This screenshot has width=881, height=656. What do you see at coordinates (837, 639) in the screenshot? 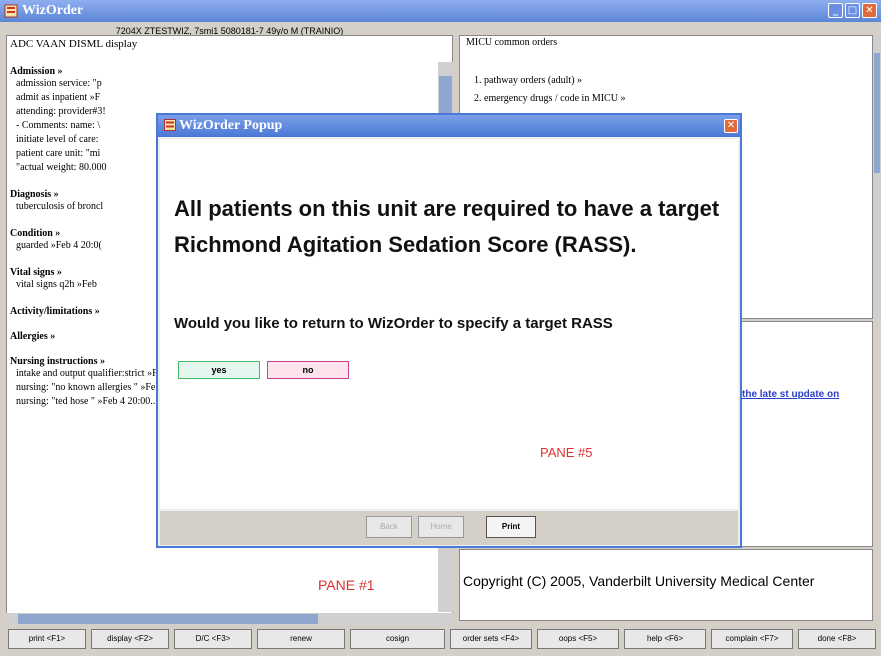
I see `done-button: done <F8>` at bounding box center [837, 639].